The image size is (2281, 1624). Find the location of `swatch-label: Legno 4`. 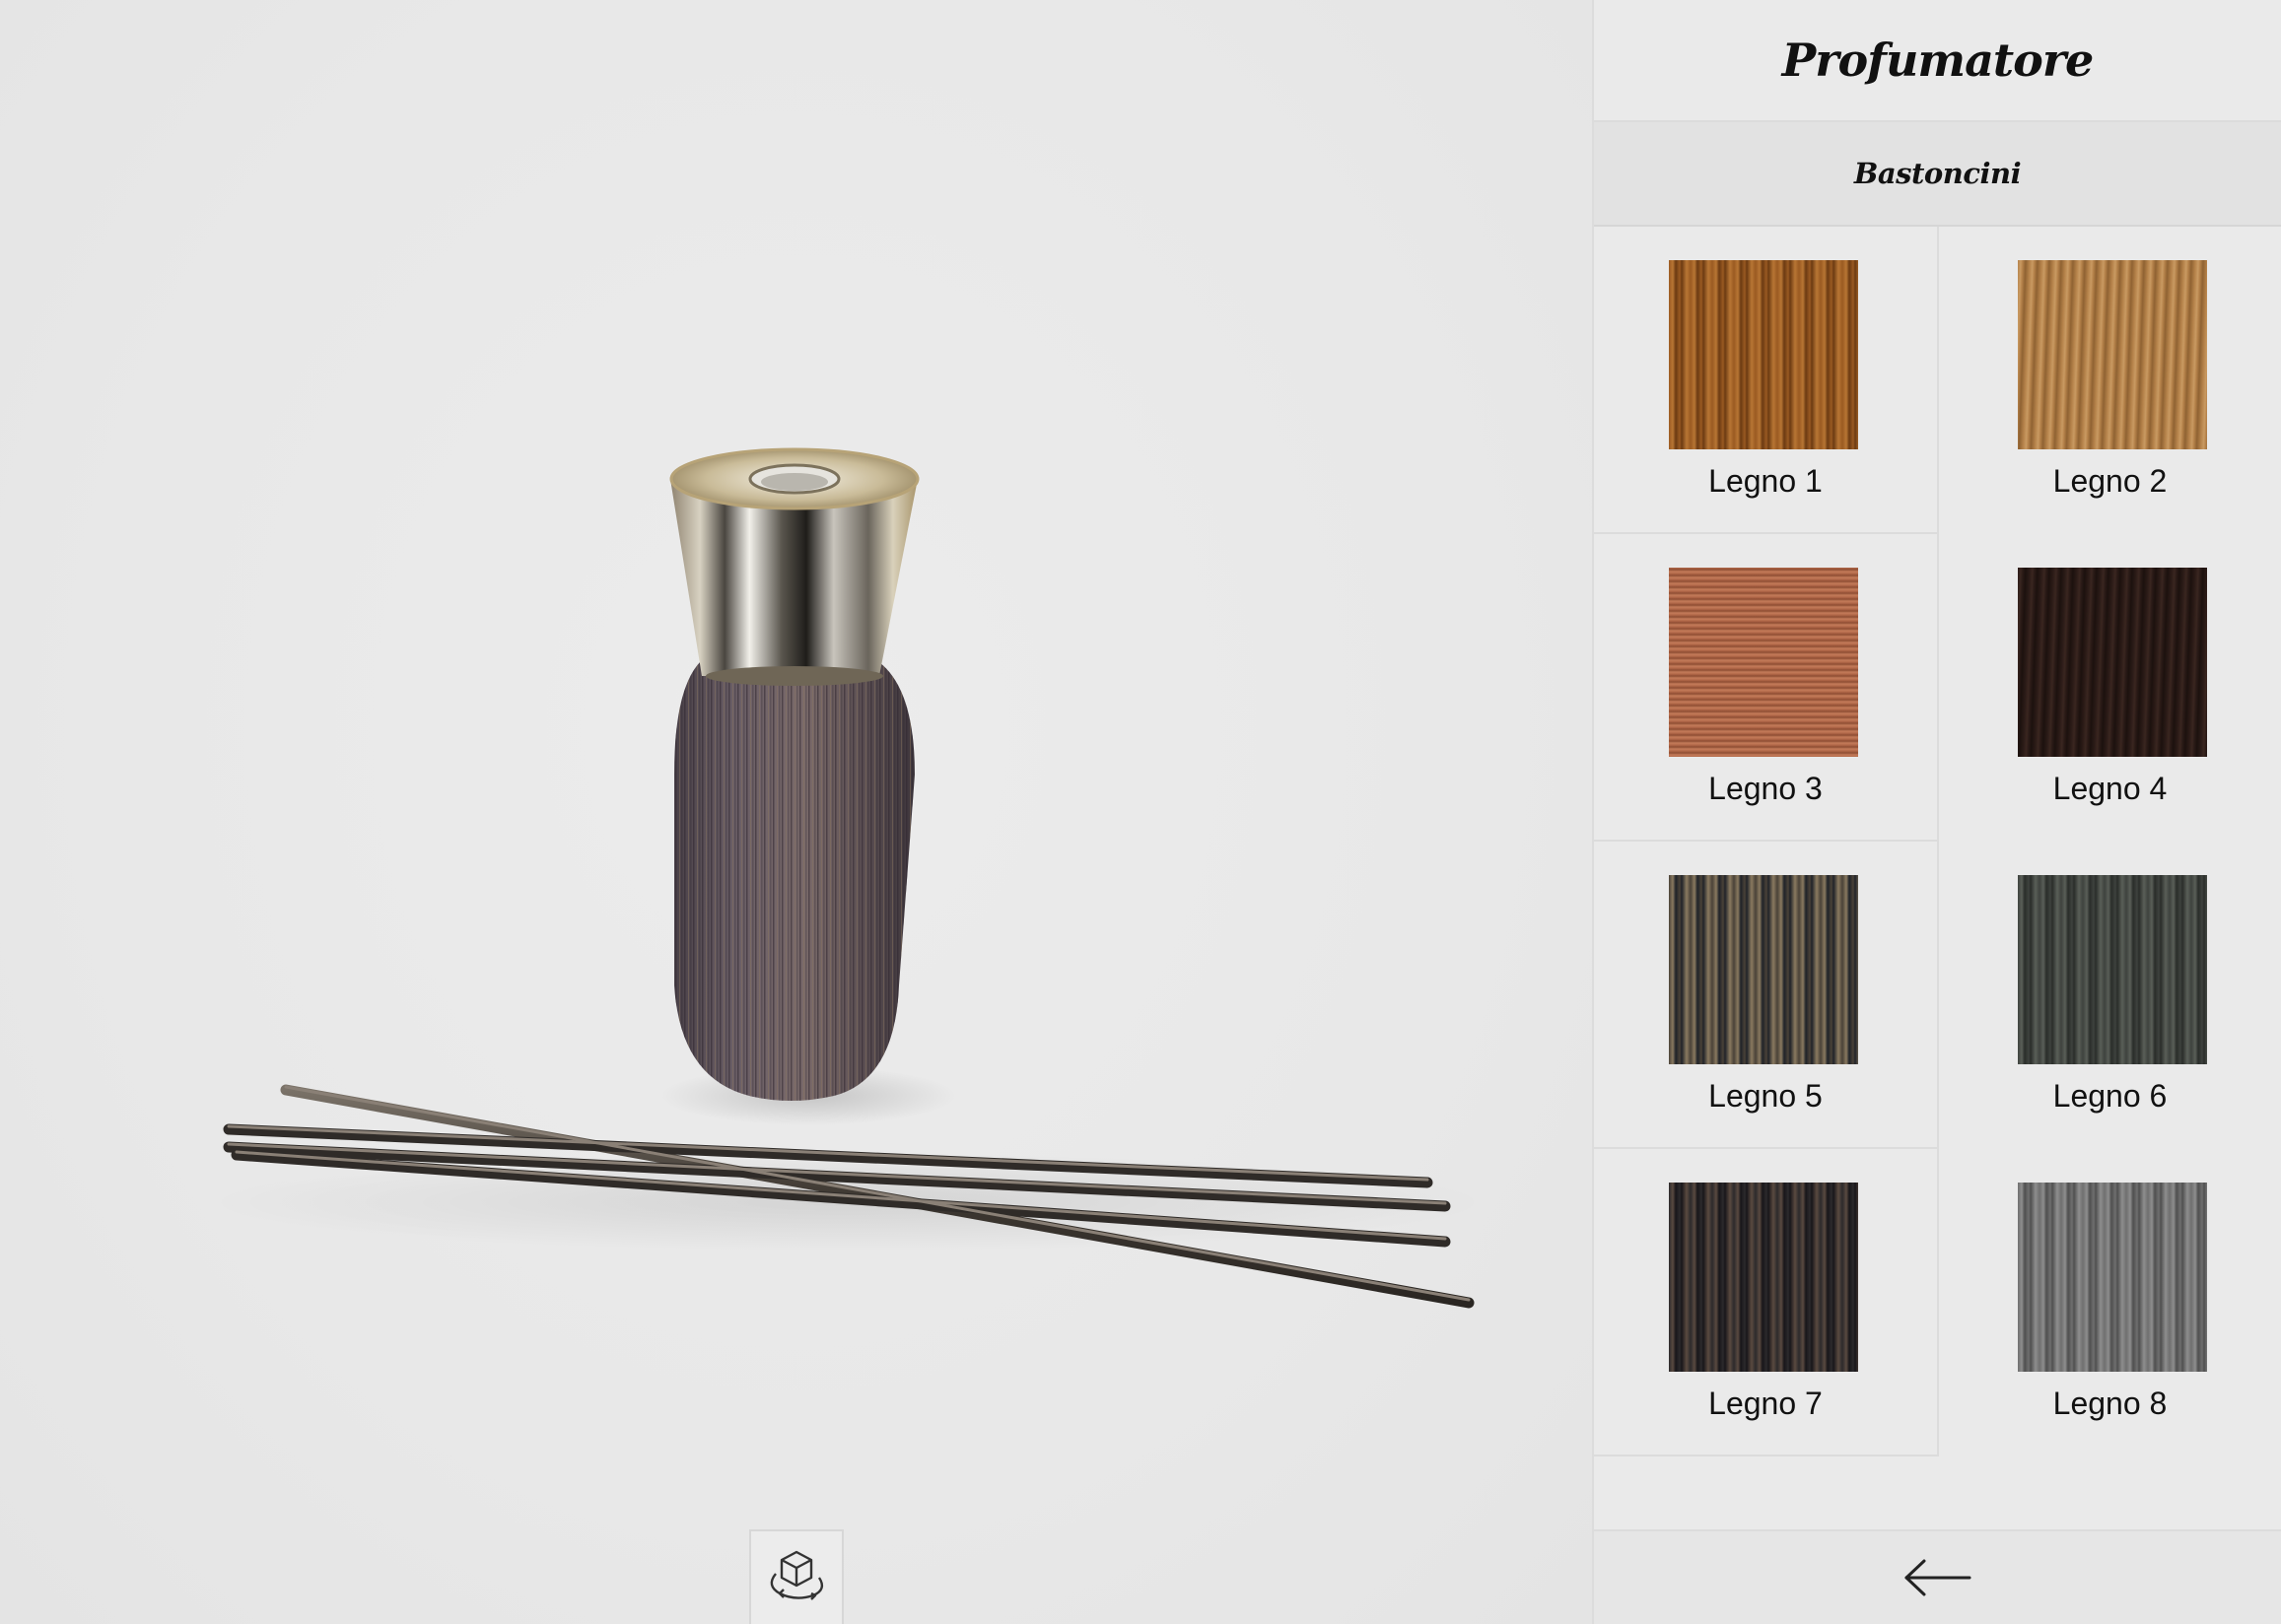

swatch-label: Legno 4 is located at coordinates (2110, 789).